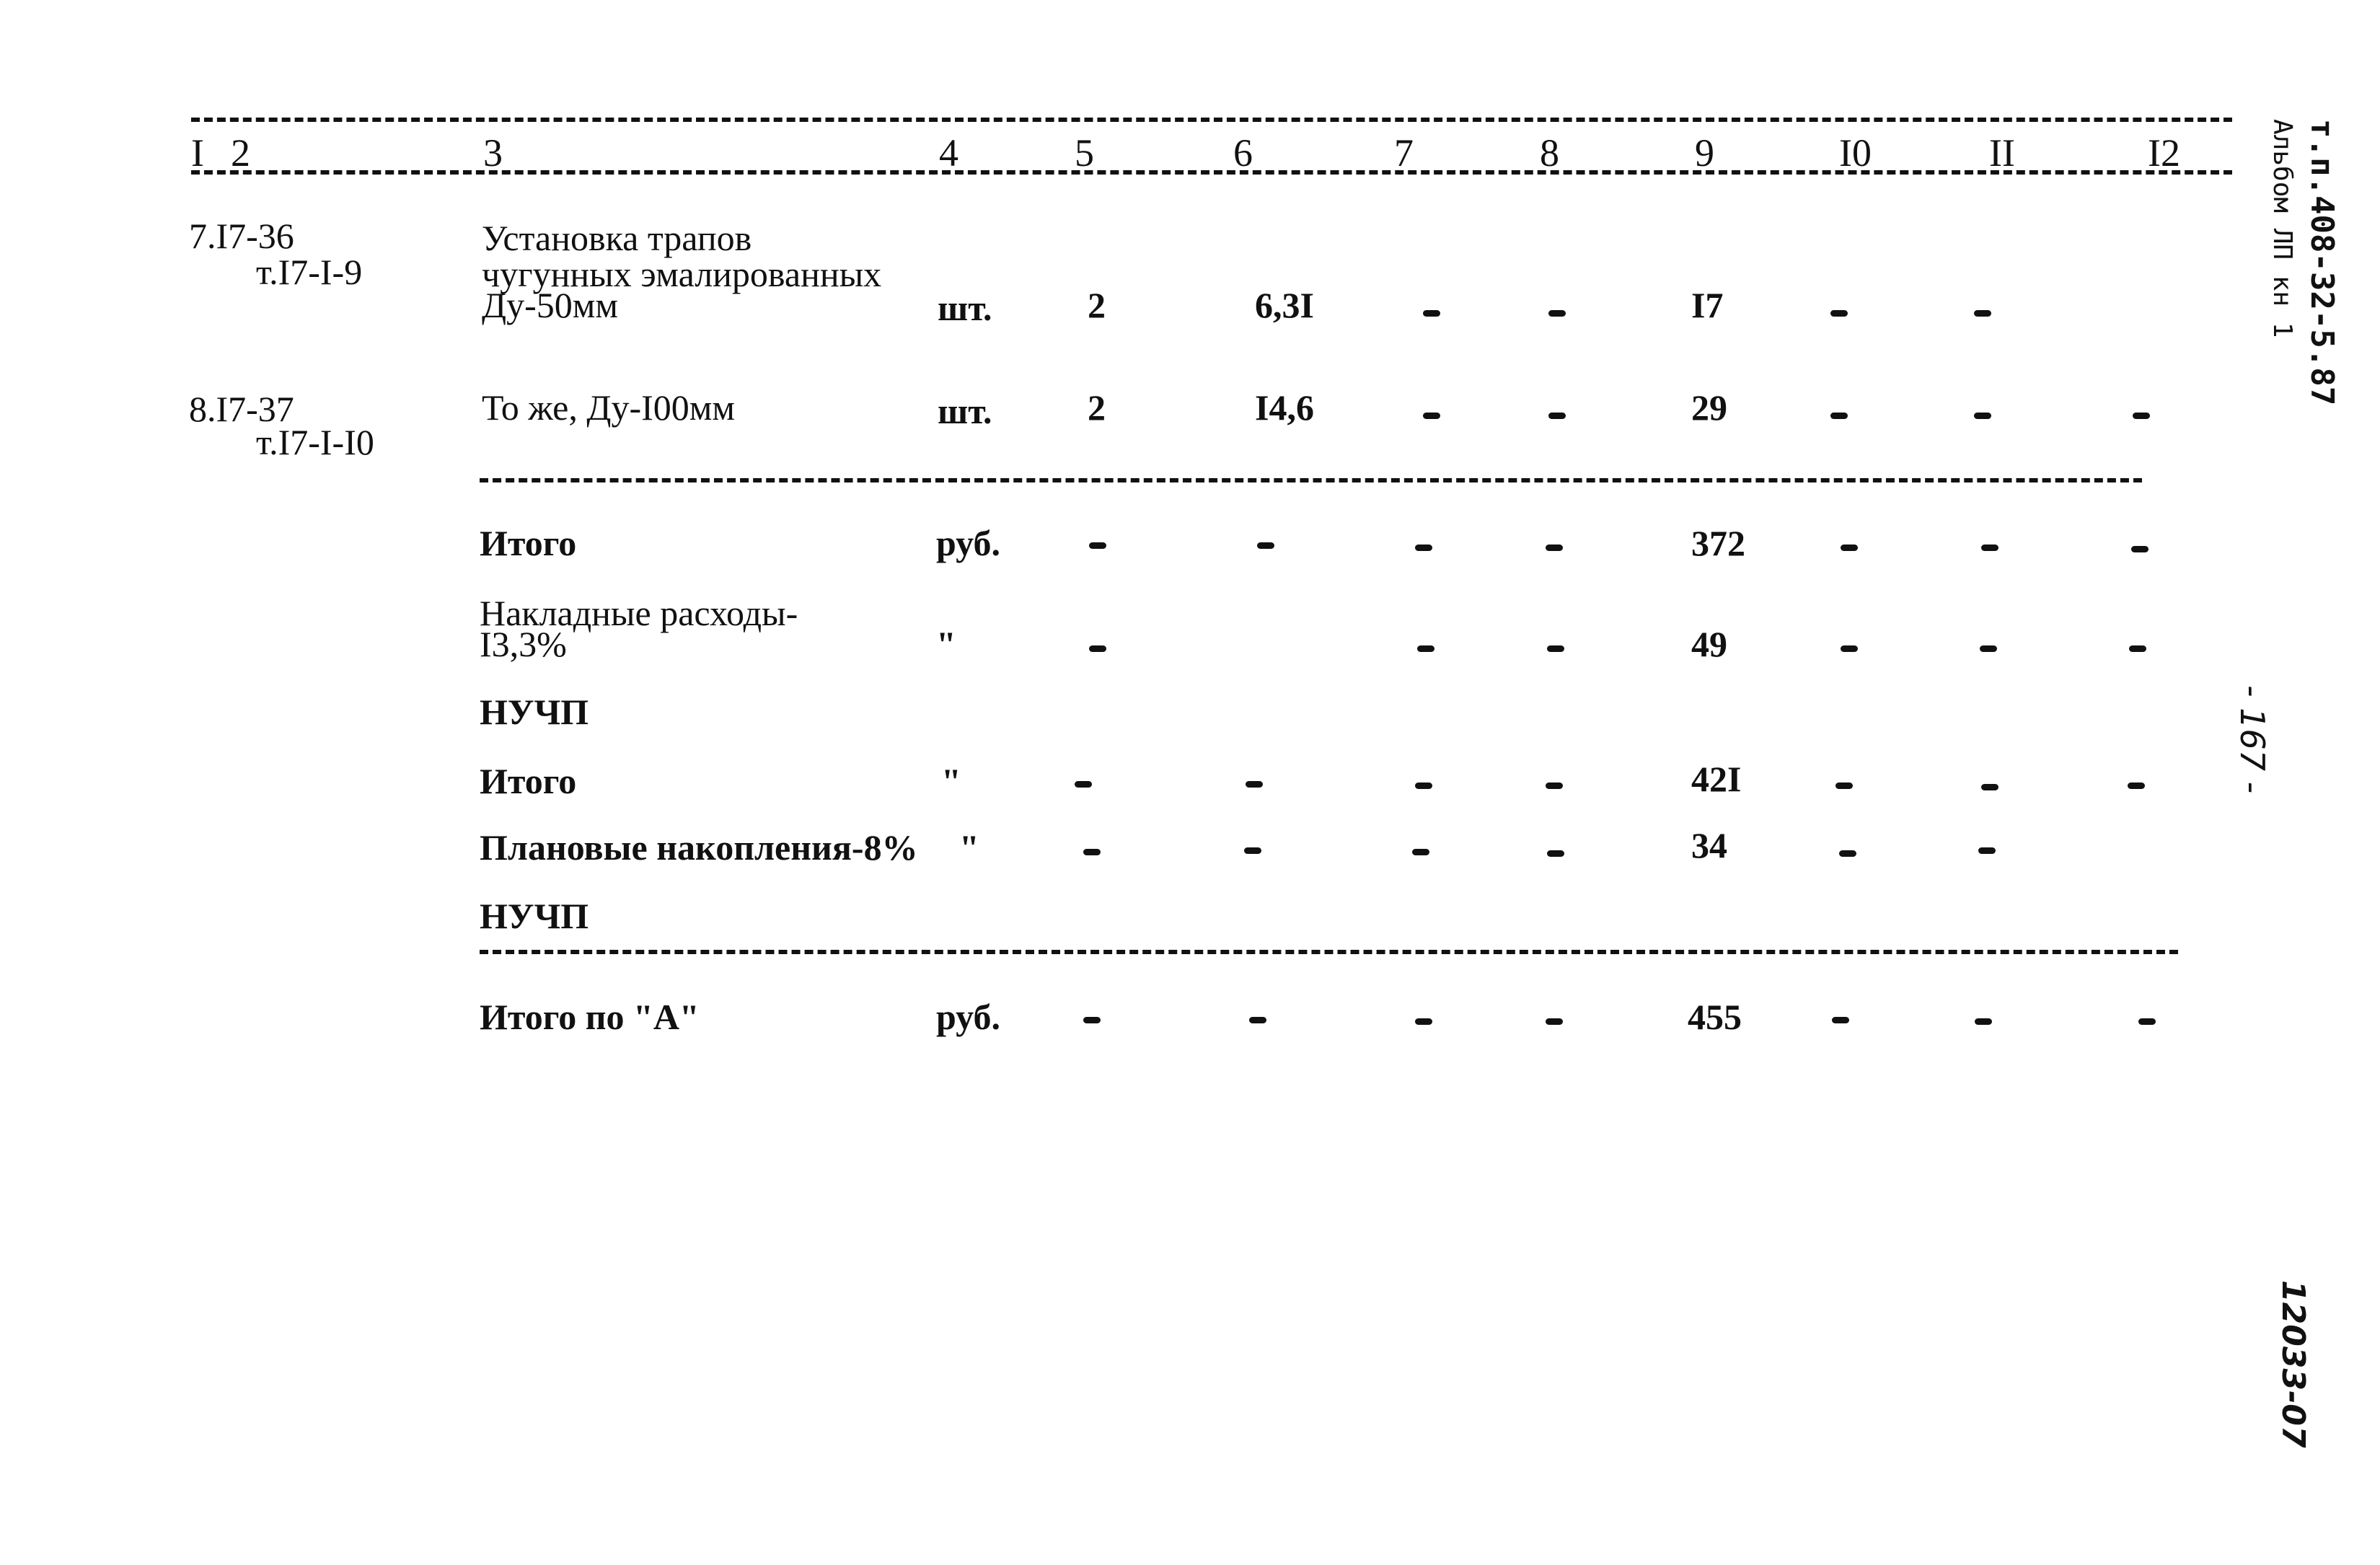 The image size is (2380, 1565). What do you see at coordinates (2164, 153) in the screenshot?
I see `col-header-12: I2` at bounding box center [2164, 153].